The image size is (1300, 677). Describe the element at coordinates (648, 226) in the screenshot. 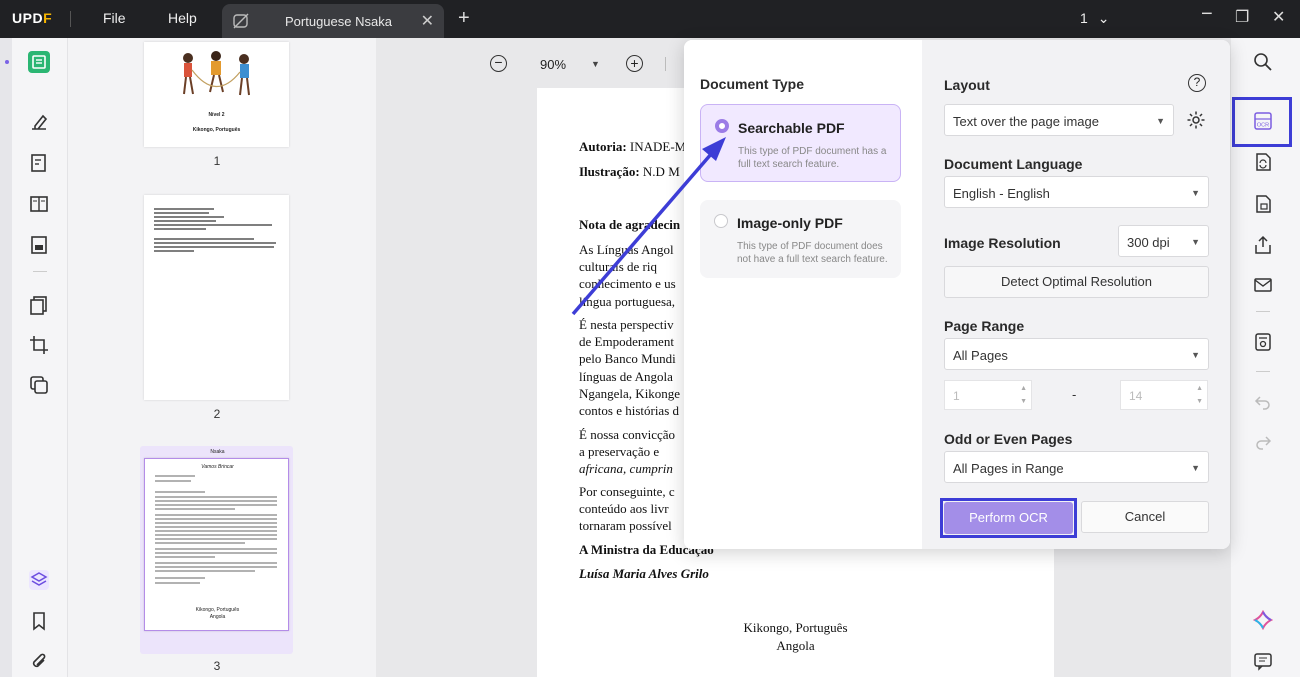

I see `annotation-arrow` at that location.